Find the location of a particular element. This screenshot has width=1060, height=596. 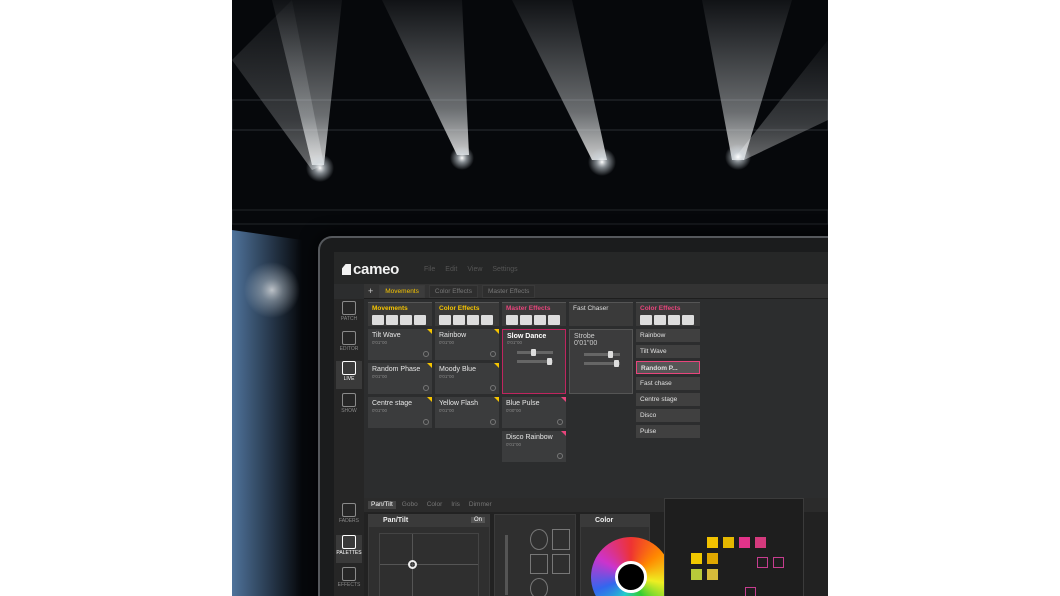

diamond-icon is located at coordinates (539, 564).